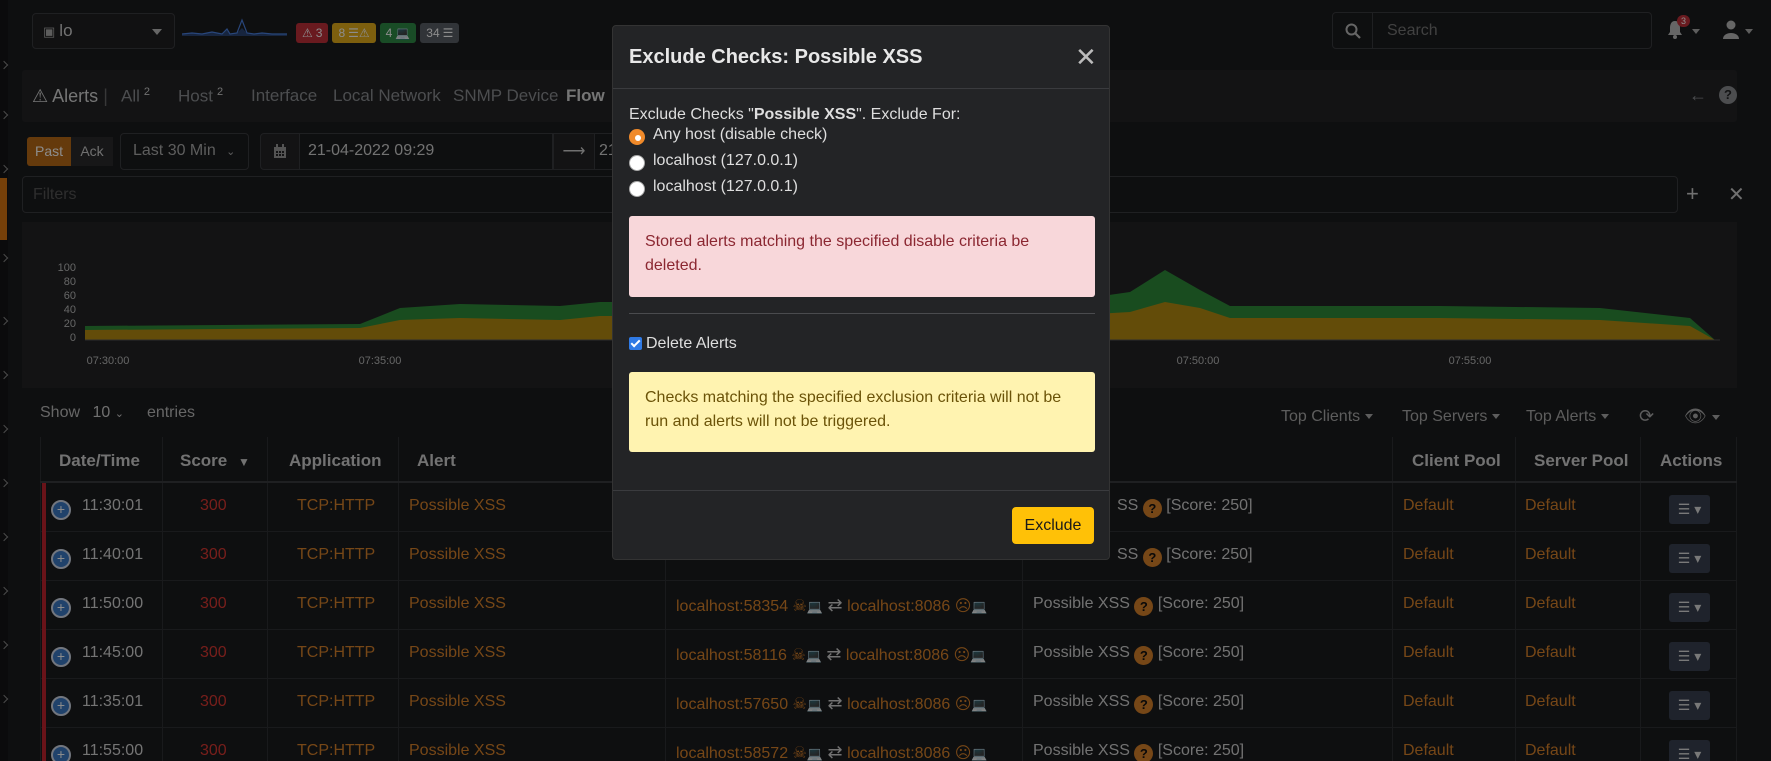  I want to click on modal-header: Exclude Checks: Possible XSS ✕, so click(861, 57).